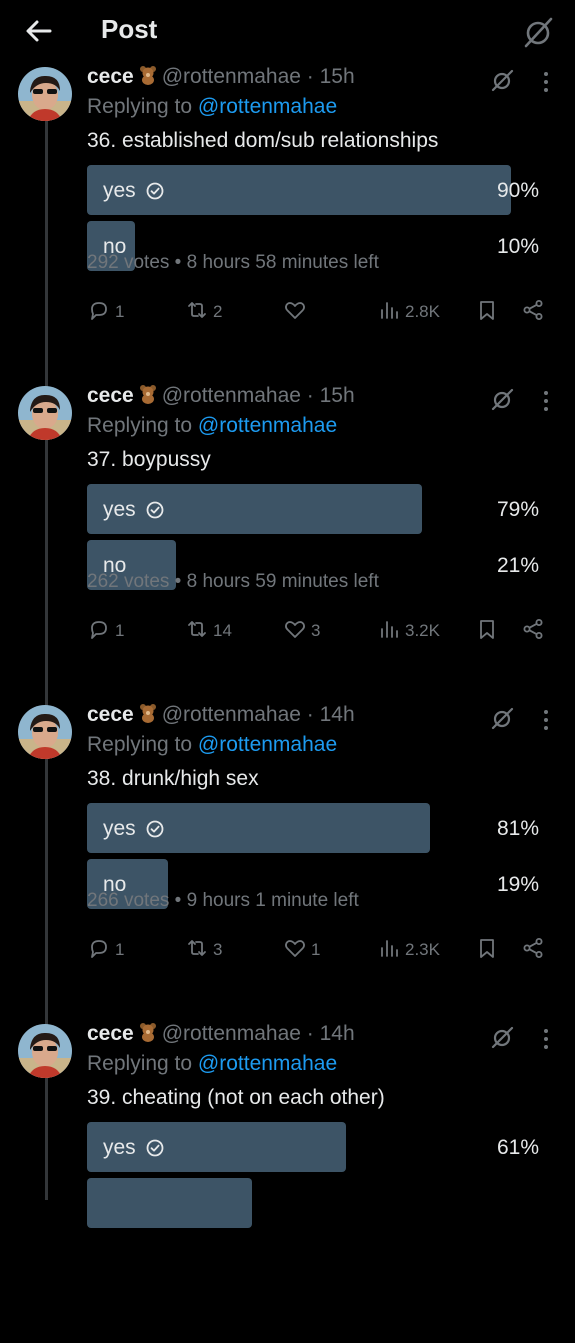 The width and height of the screenshot is (575, 1343). I want to click on like-button: 1, so click(301, 950).